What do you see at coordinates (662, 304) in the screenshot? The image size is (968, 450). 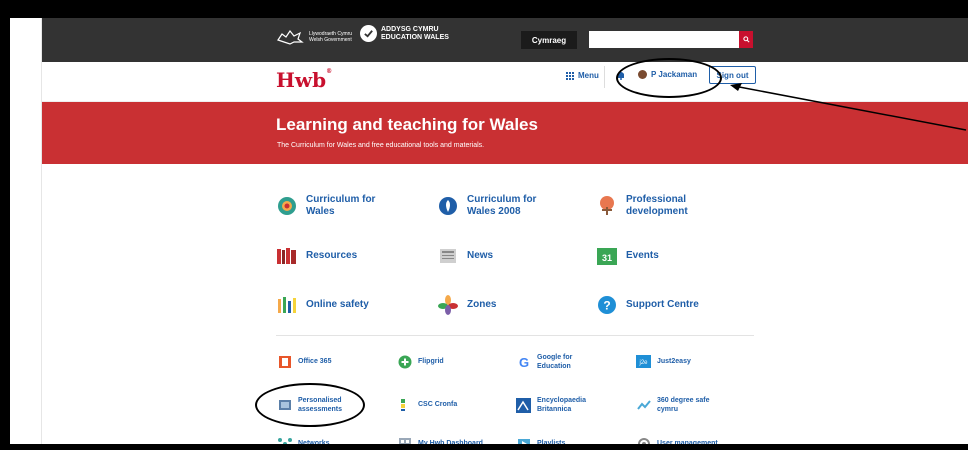 I see `tile-label: Support Centre` at bounding box center [662, 304].